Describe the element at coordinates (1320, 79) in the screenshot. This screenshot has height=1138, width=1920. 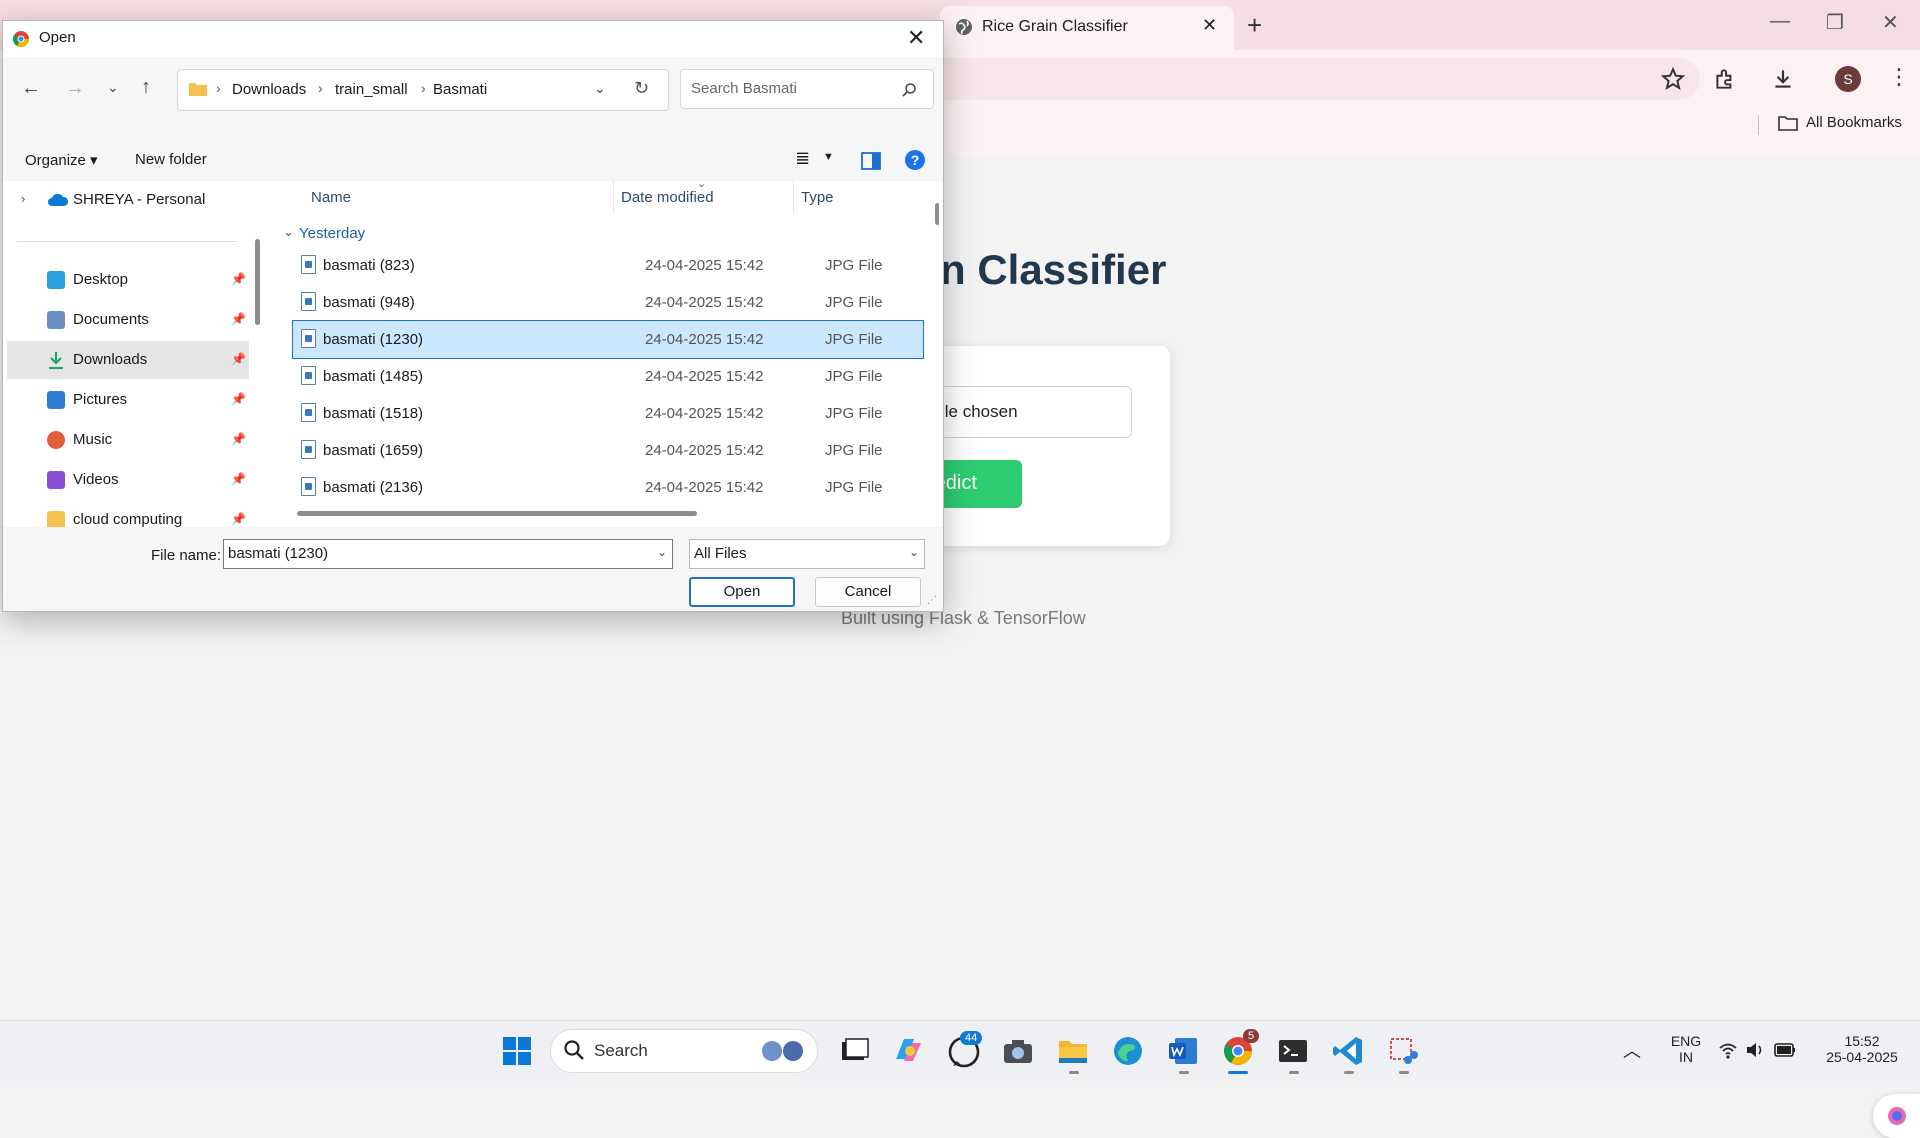
I see `address-bar` at that location.